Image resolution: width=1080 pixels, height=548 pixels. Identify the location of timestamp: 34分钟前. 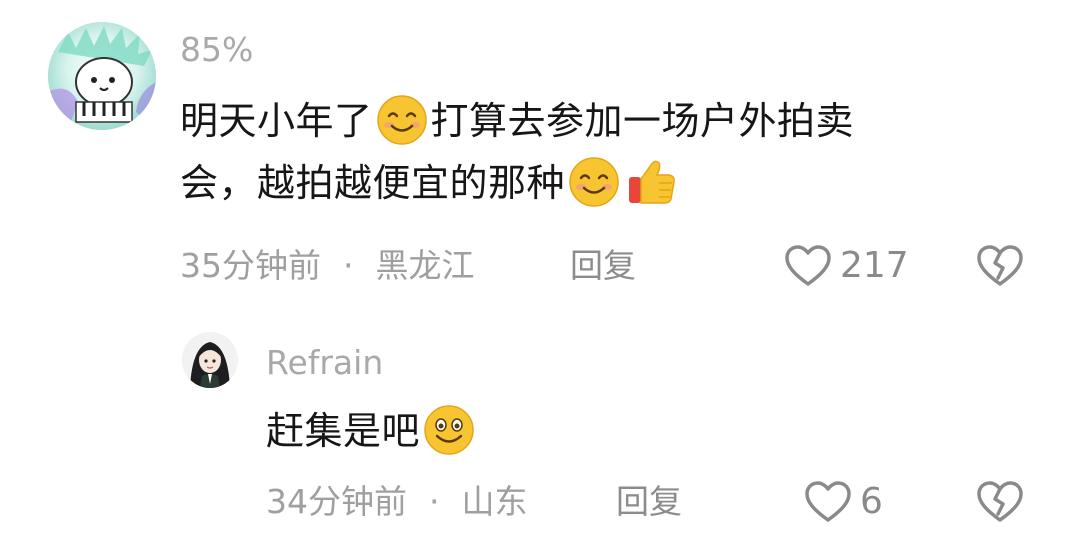
(336, 501).